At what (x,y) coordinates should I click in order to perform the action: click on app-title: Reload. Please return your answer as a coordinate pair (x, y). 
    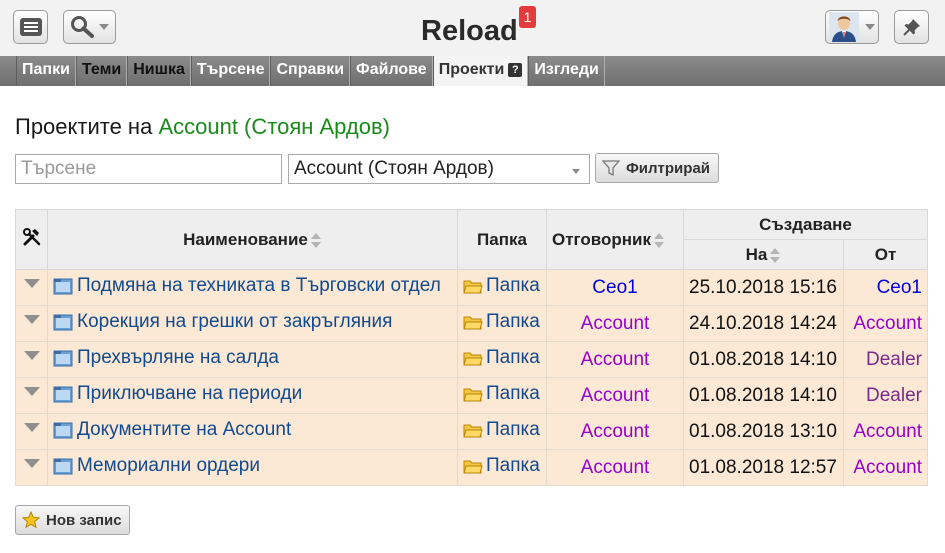
    Looking at the image, I should click on (469, 31).